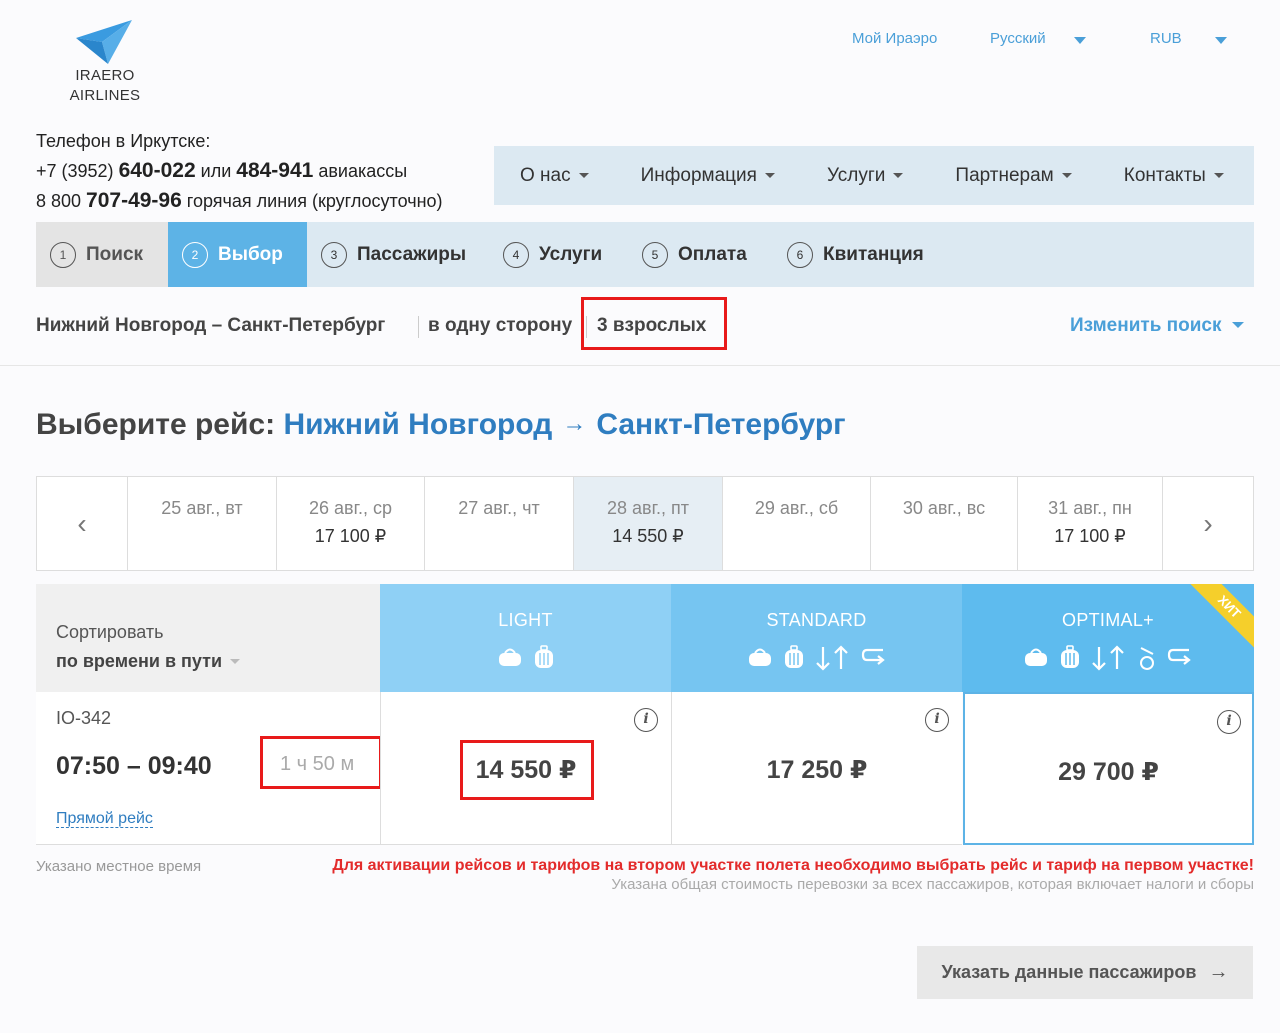  What do you see at coordinates (134, 200) in the screenshot?
I see `hotline-number: 707-49-96` at bounding box center [134, 200].